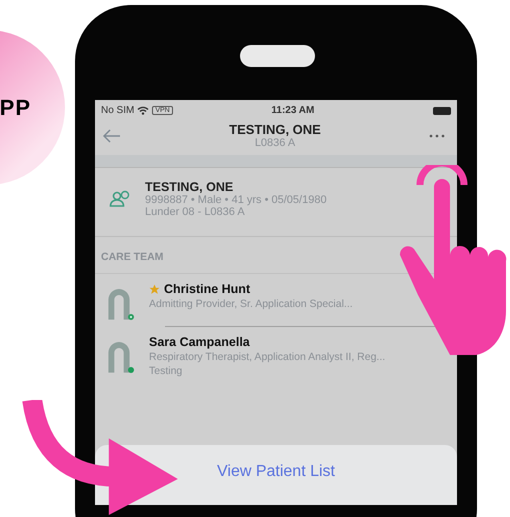 The image size is (510, 517). Describe the element at coordinates (189, 187) in the screenshot. I see `patient-name: TESTING, ONE` at that location.